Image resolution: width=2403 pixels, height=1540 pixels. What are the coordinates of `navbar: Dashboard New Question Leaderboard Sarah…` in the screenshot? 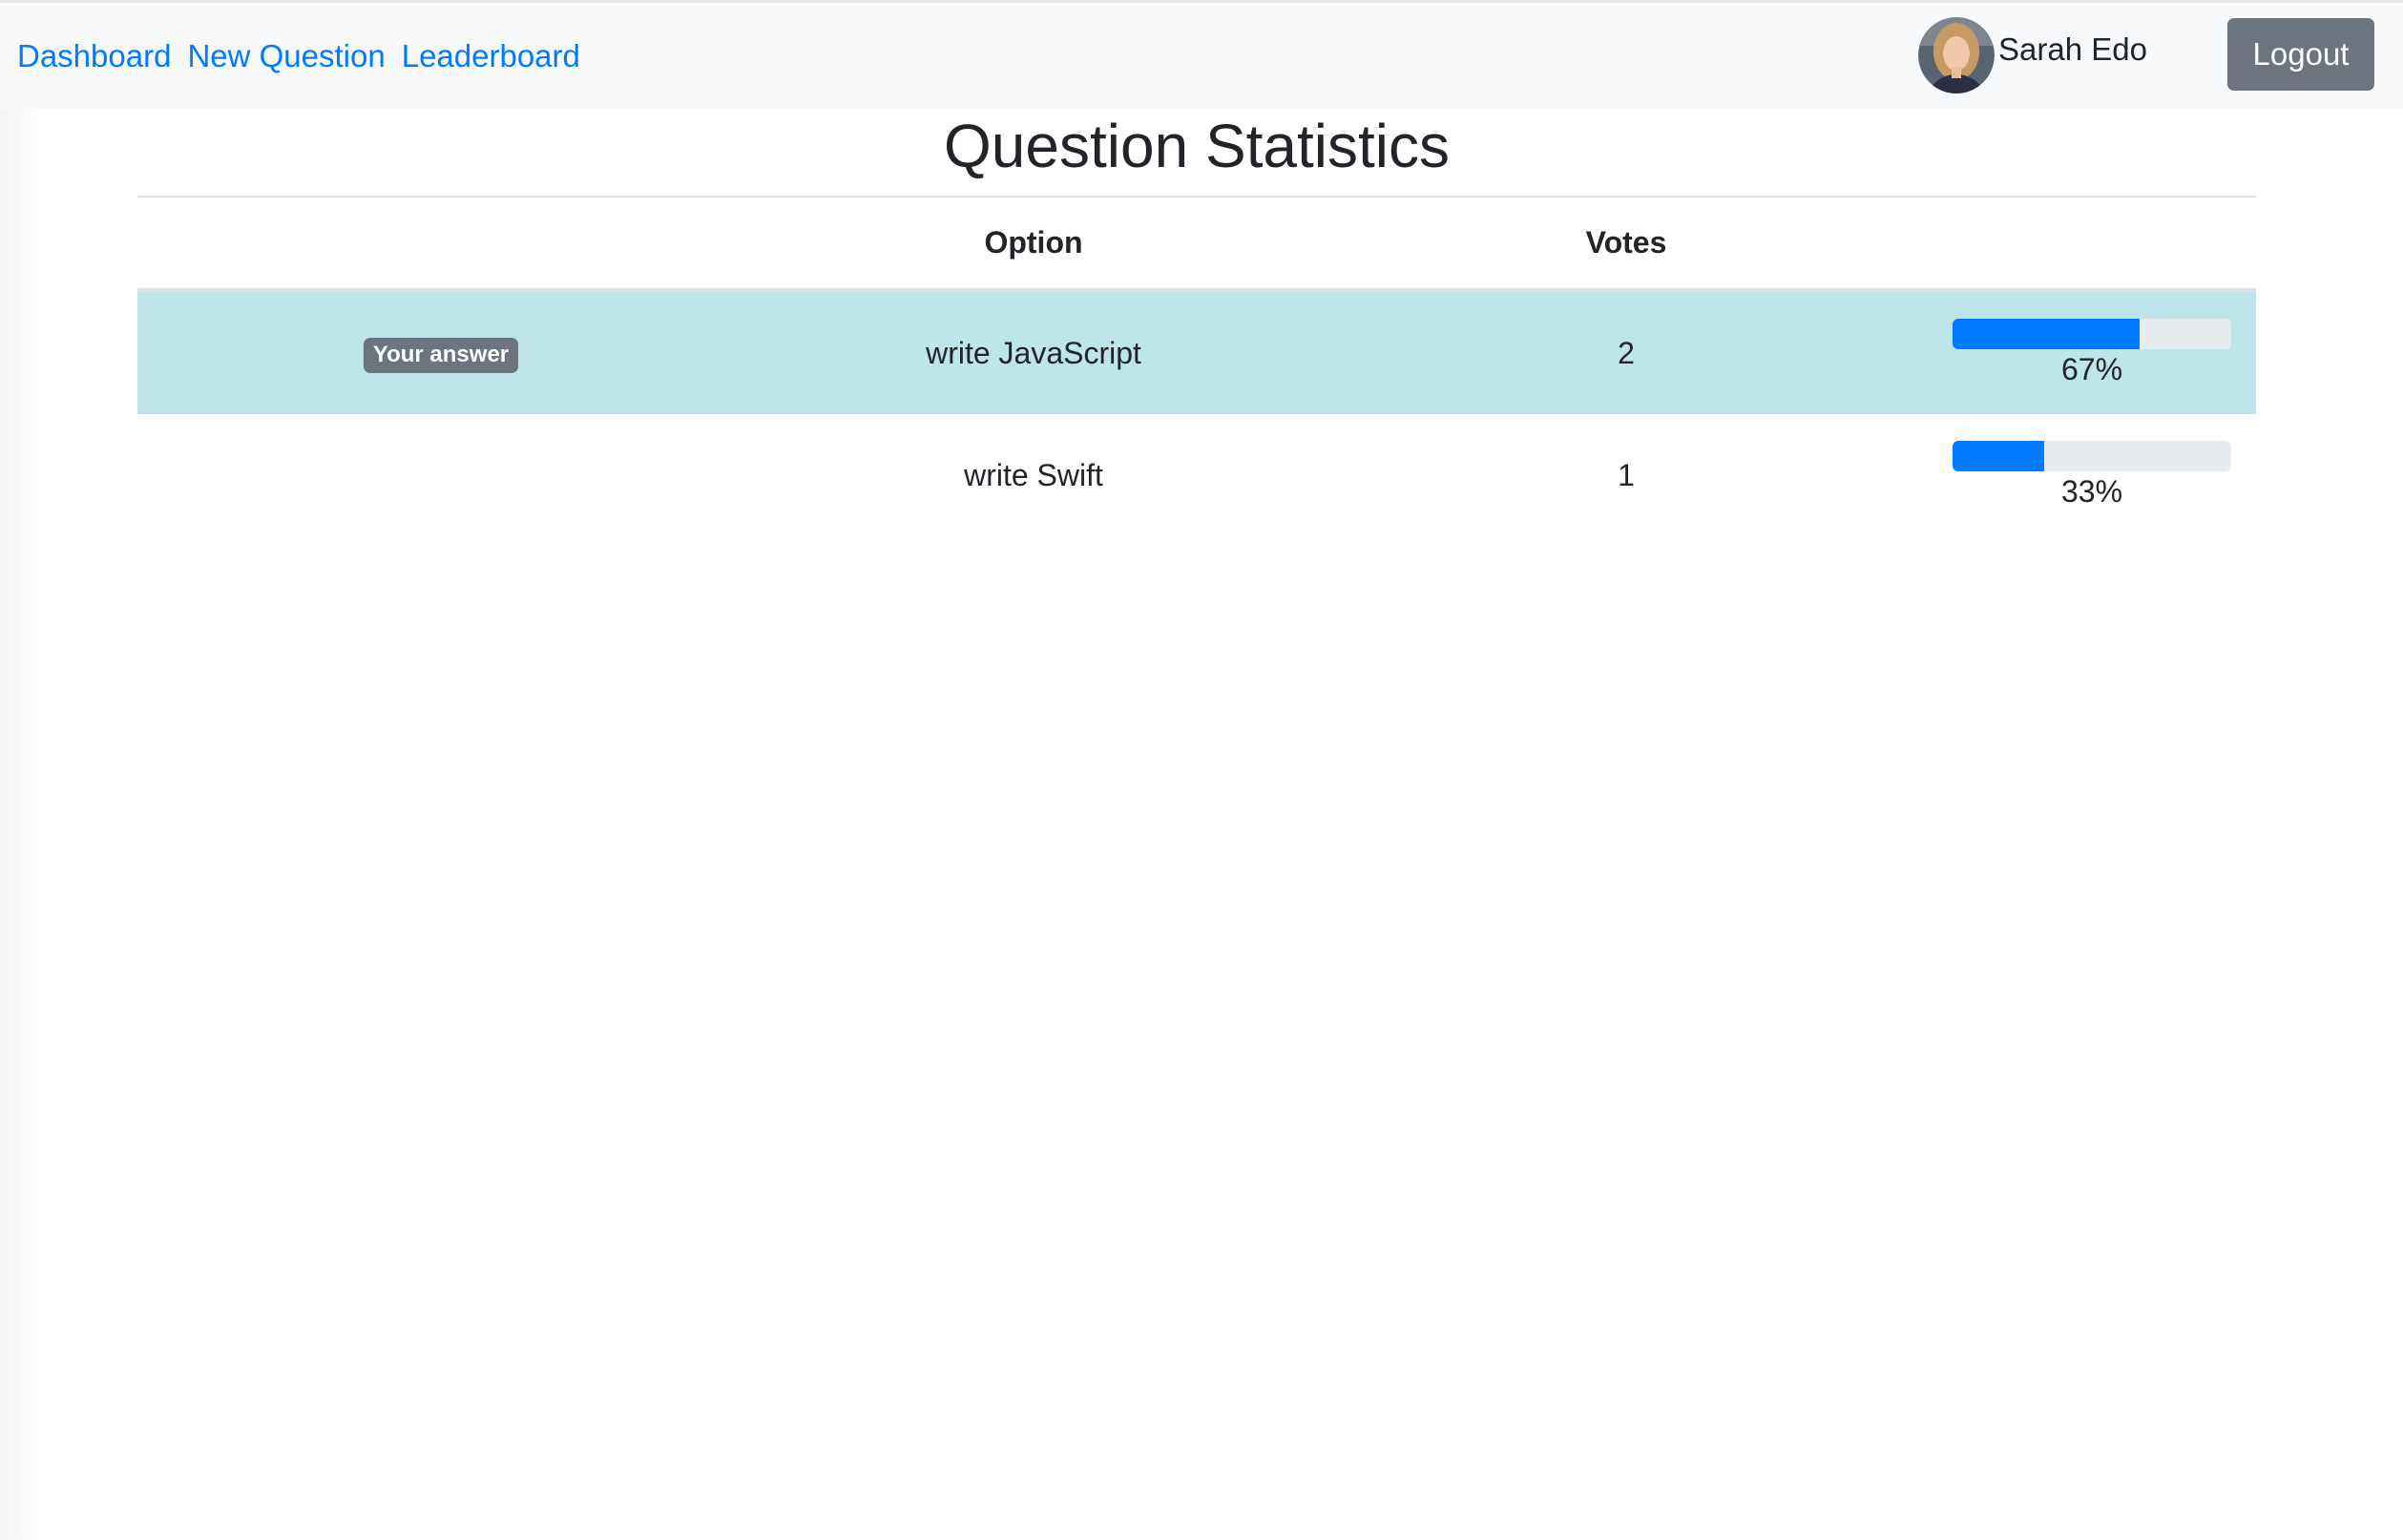 It's located at (1201, 56).